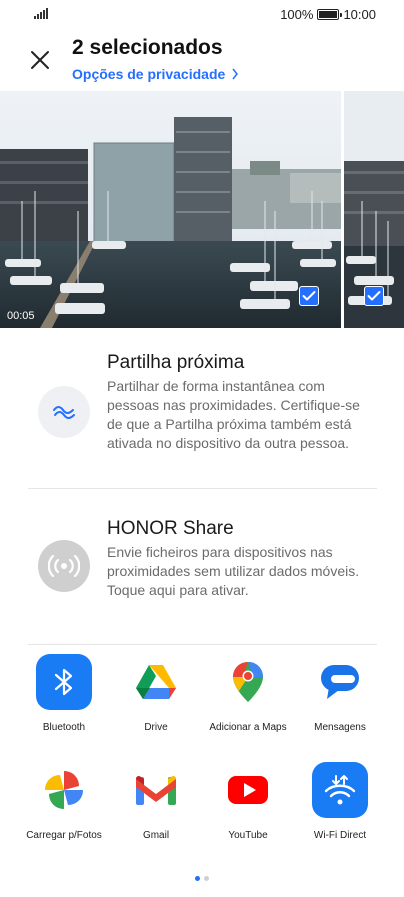 Image resolution: width=404 pixels, height=897 pixels. What do you see at coordinates (202, 14) in the screenshot?
I see `status-bar: 100% 10:00` at bounding box center [202, 14].